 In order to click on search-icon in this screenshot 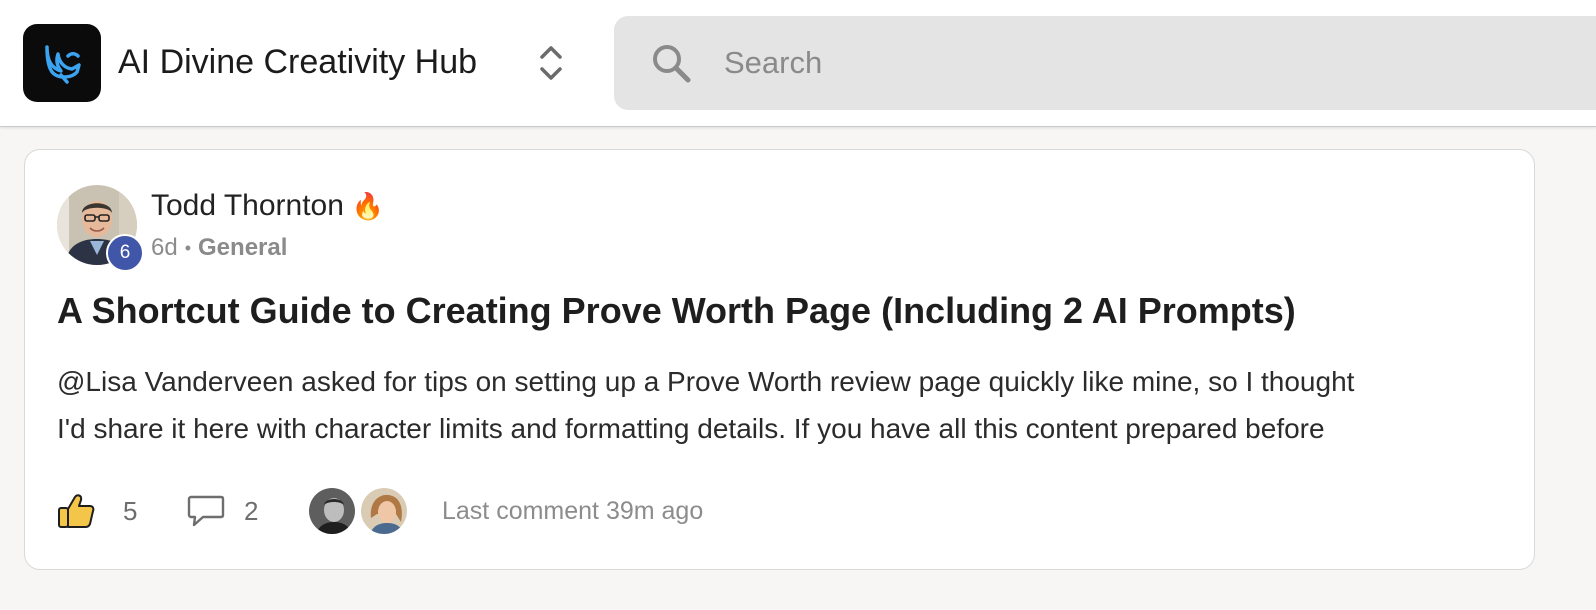, I will do `click(672, 64)`.